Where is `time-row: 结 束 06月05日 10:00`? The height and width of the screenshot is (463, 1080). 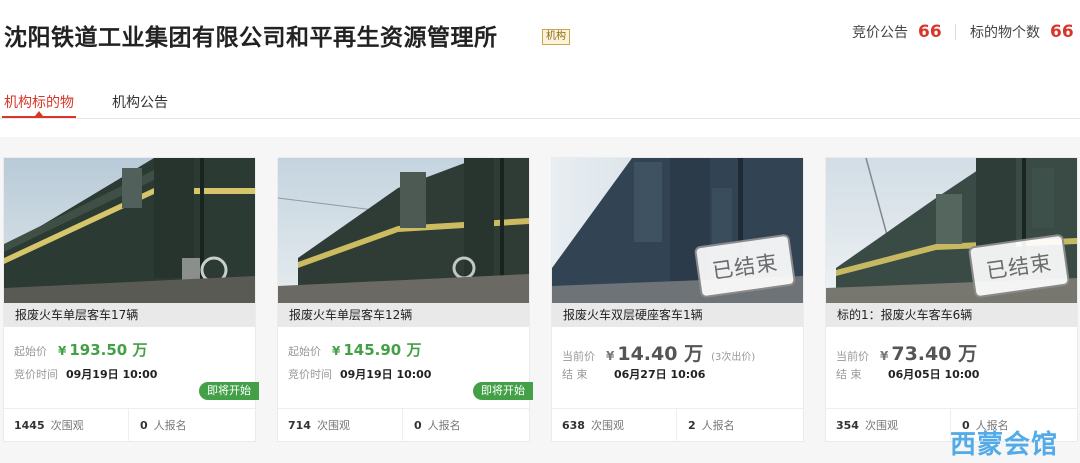
time-row: 结 束 06月05日 10:00 is located at coordinates (907, 374).